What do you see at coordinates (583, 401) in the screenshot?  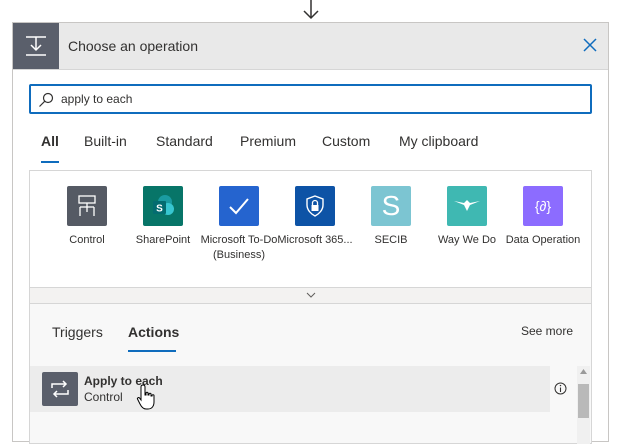 I see `scroll-thumb` at bounding box center [583, 401].